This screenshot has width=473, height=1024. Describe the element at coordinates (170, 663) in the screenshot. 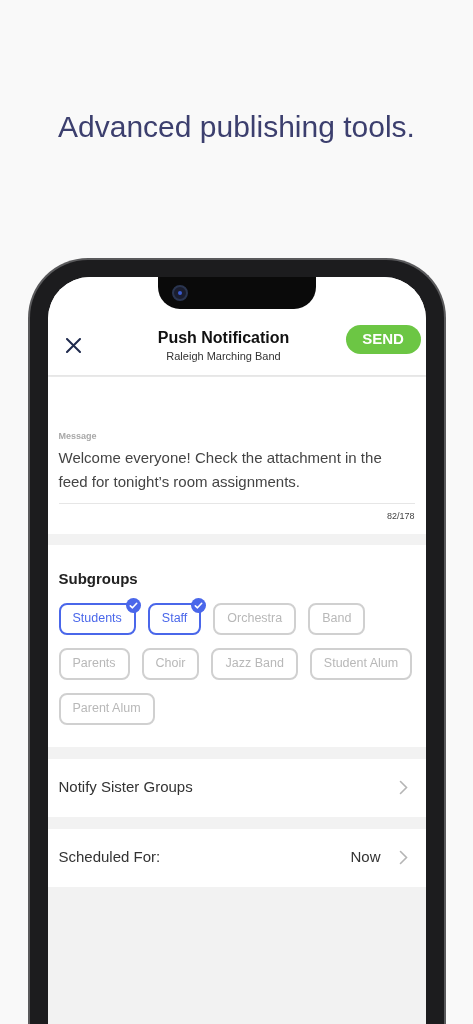

I see `subgroup-chip: Choir` at that location.